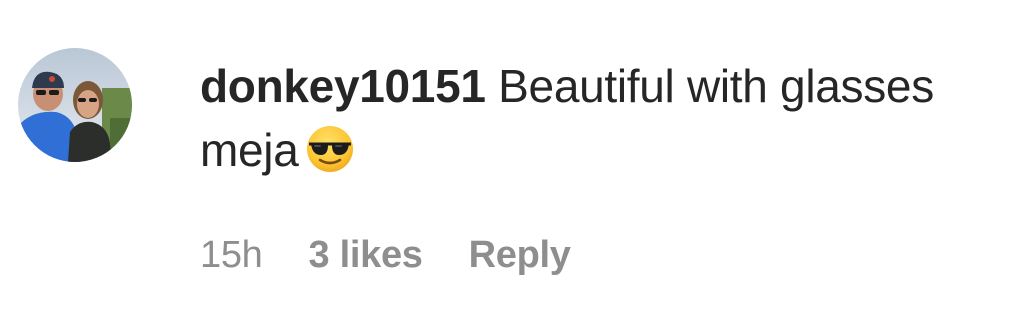 This screenshot has height=321, width=1024. I want to click on comment-text-line2: meja, so click(249, 150).